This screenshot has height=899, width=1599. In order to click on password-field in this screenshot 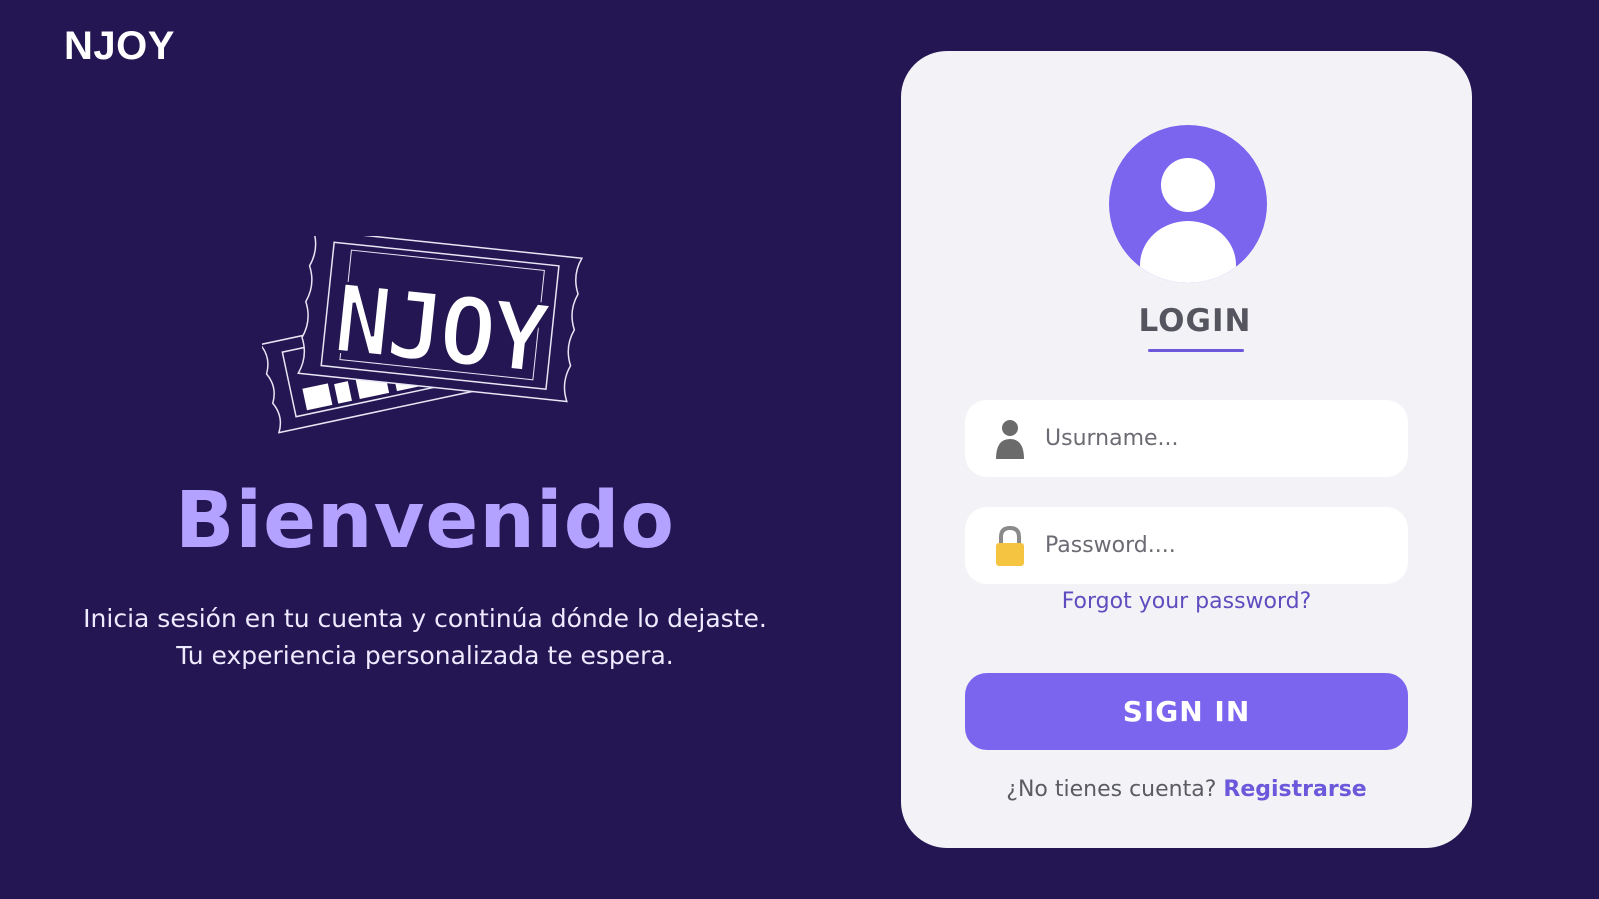, I will do `click(1186, 545)`.